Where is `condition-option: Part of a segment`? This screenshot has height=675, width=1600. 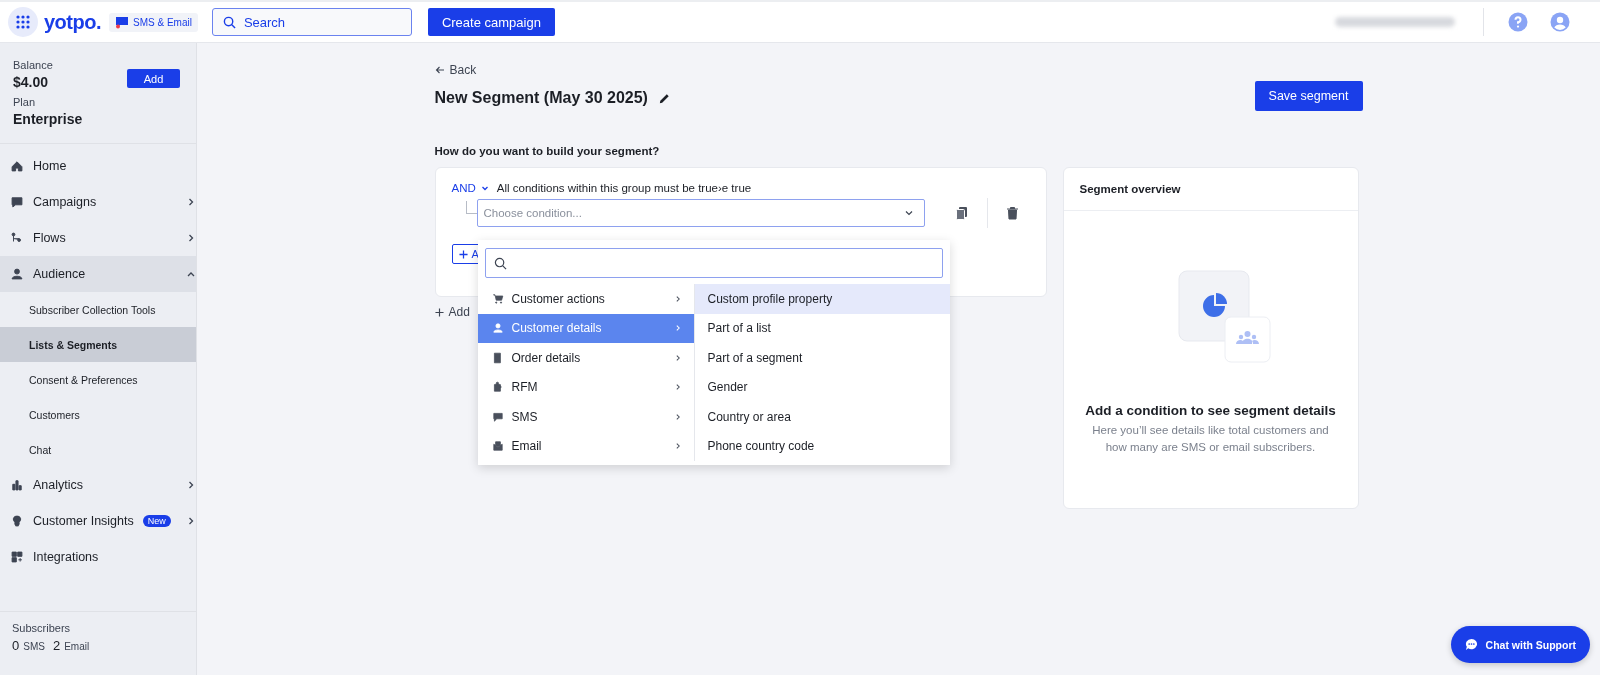
condition-option: Part of a segment is located at coordinates (822, 358).